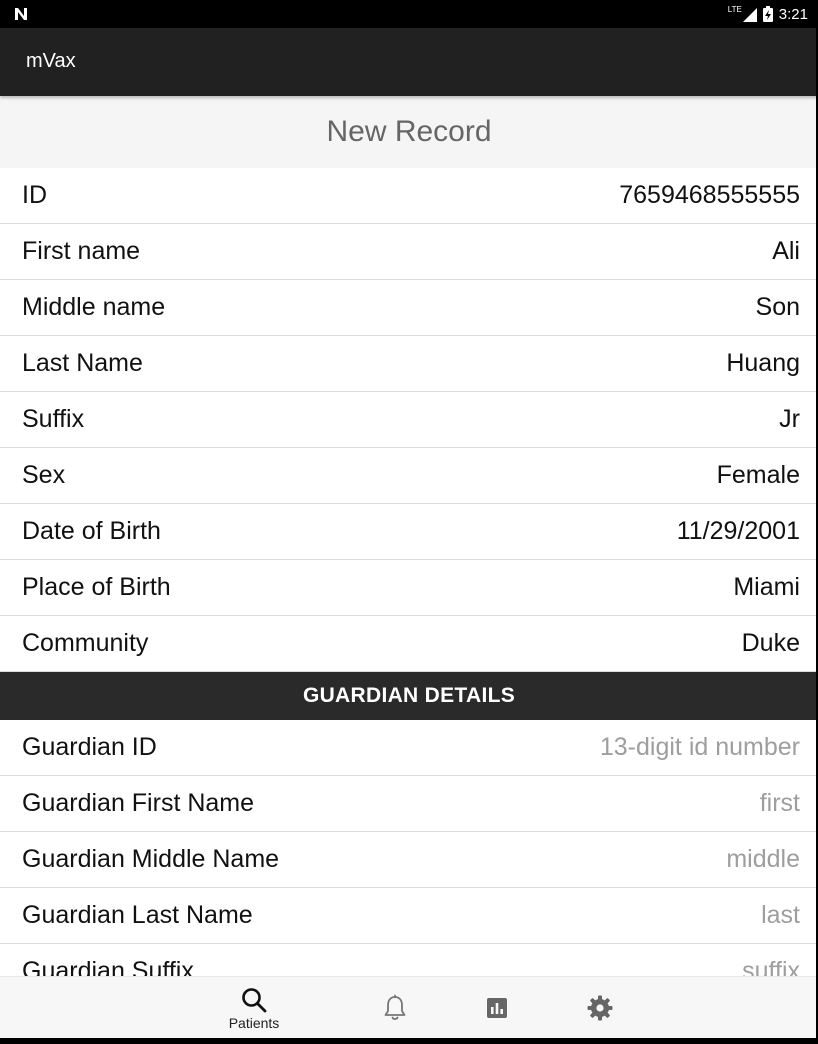 Image resolution: width=818 pixels, height=1044 pixels. What do you see at coordinates (409, 252) in the screenshot?
I see `field-row-first-name: First name Ali` at bounding box center [409, 252].